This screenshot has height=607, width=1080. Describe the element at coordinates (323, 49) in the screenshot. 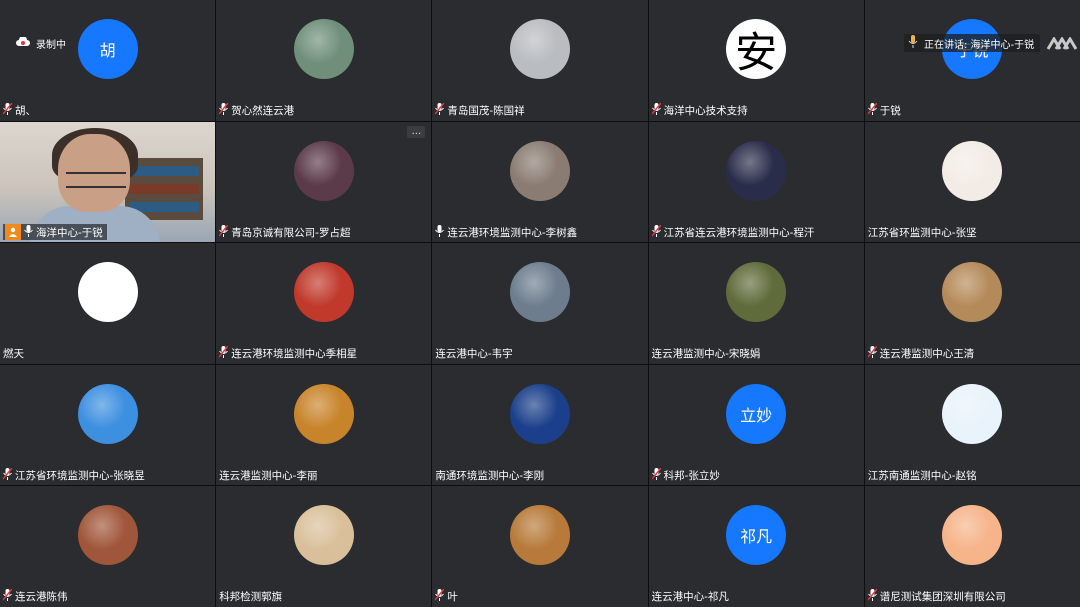

I see `mountain-lake-photo` at that location.